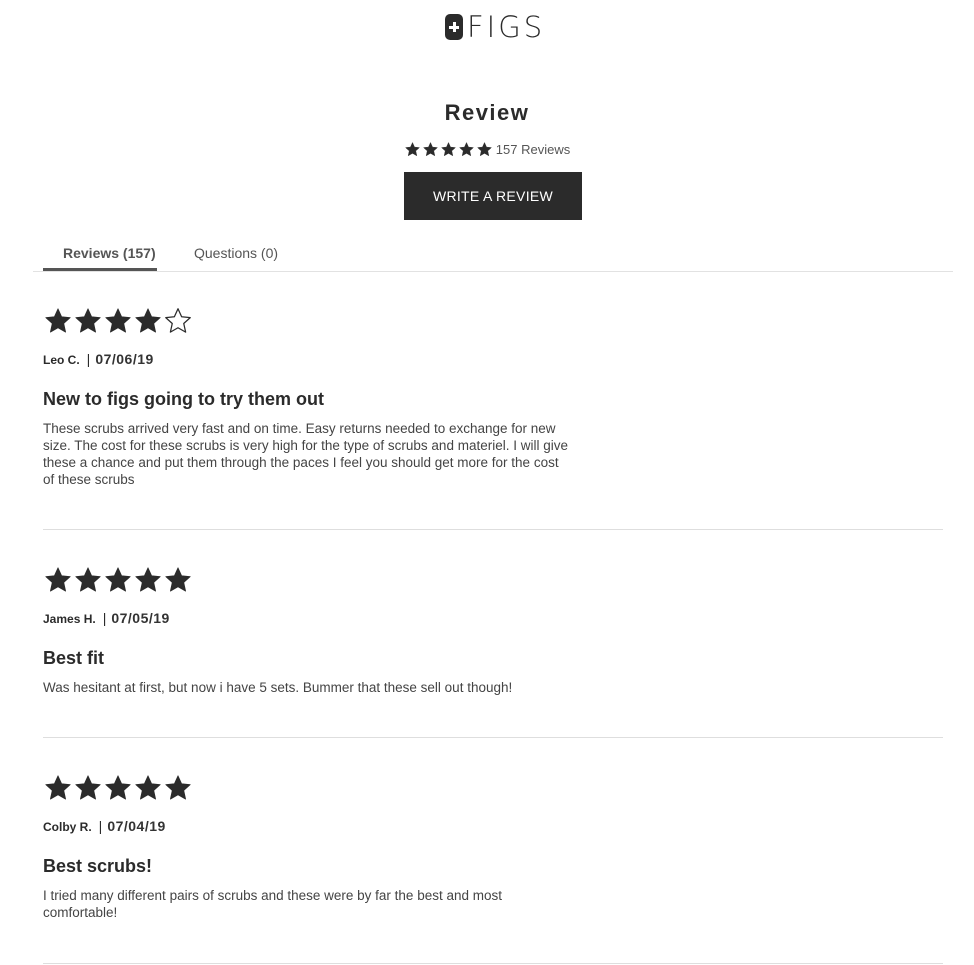  Describe the element at coordinates (493, 256) in the screenshot. I see `review-tabs: Reviews (157) Questions (0)` at that location.